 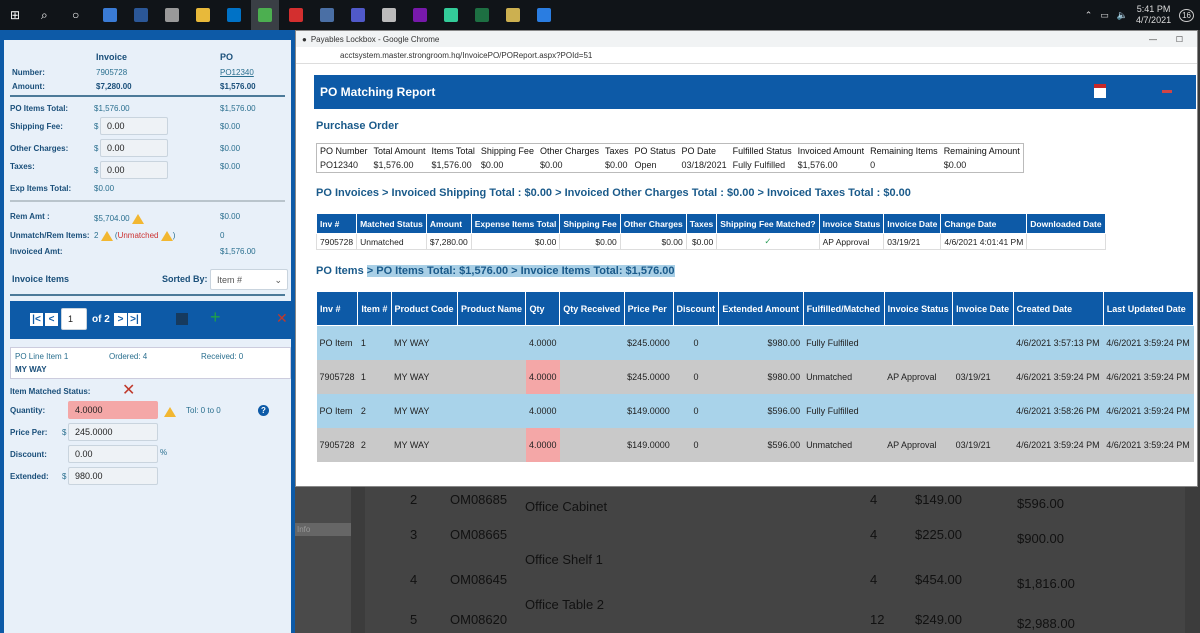 What do you see at coordinates (1148, 308) in the screenshot?
I see `item-header: Last Updated Date` at bounding box center [1148, 308].